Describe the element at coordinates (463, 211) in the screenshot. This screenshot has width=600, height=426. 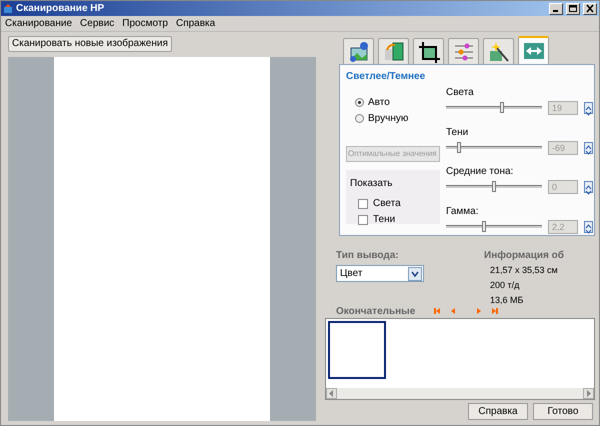
I see `slider-label: Гамма:` at that location.